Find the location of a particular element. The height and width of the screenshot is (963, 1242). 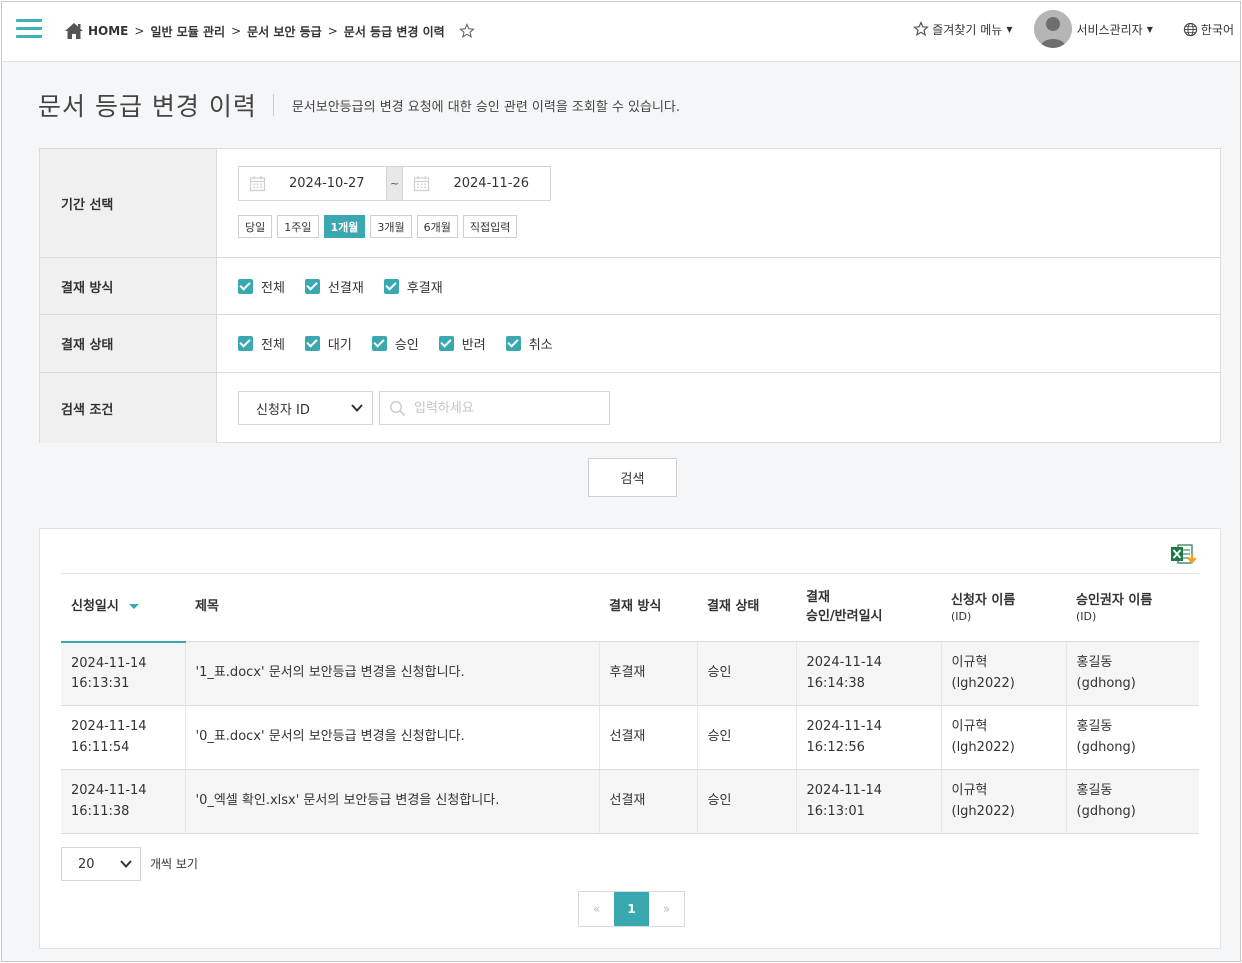

column-header-sublabel: (ID) is located at coordinates (961, 616).